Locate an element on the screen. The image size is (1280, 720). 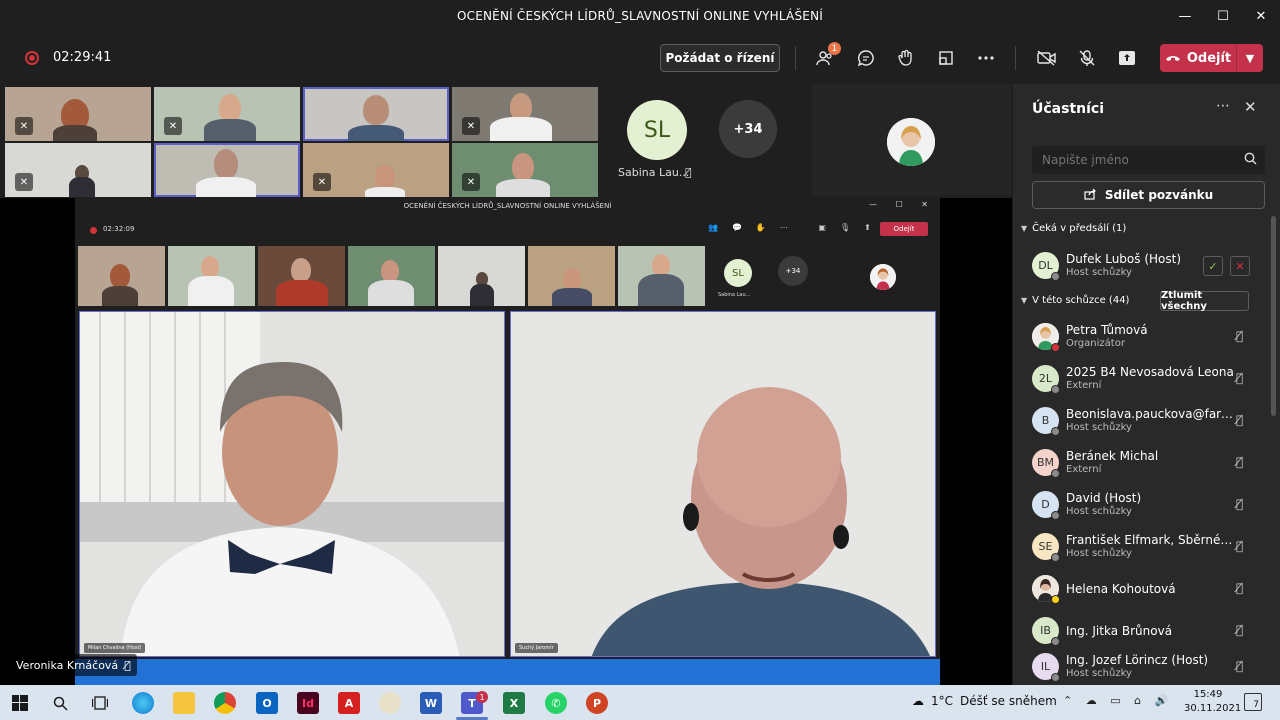
clock: 15:49 30.11.2021 is located at coordinates (1212, 702).